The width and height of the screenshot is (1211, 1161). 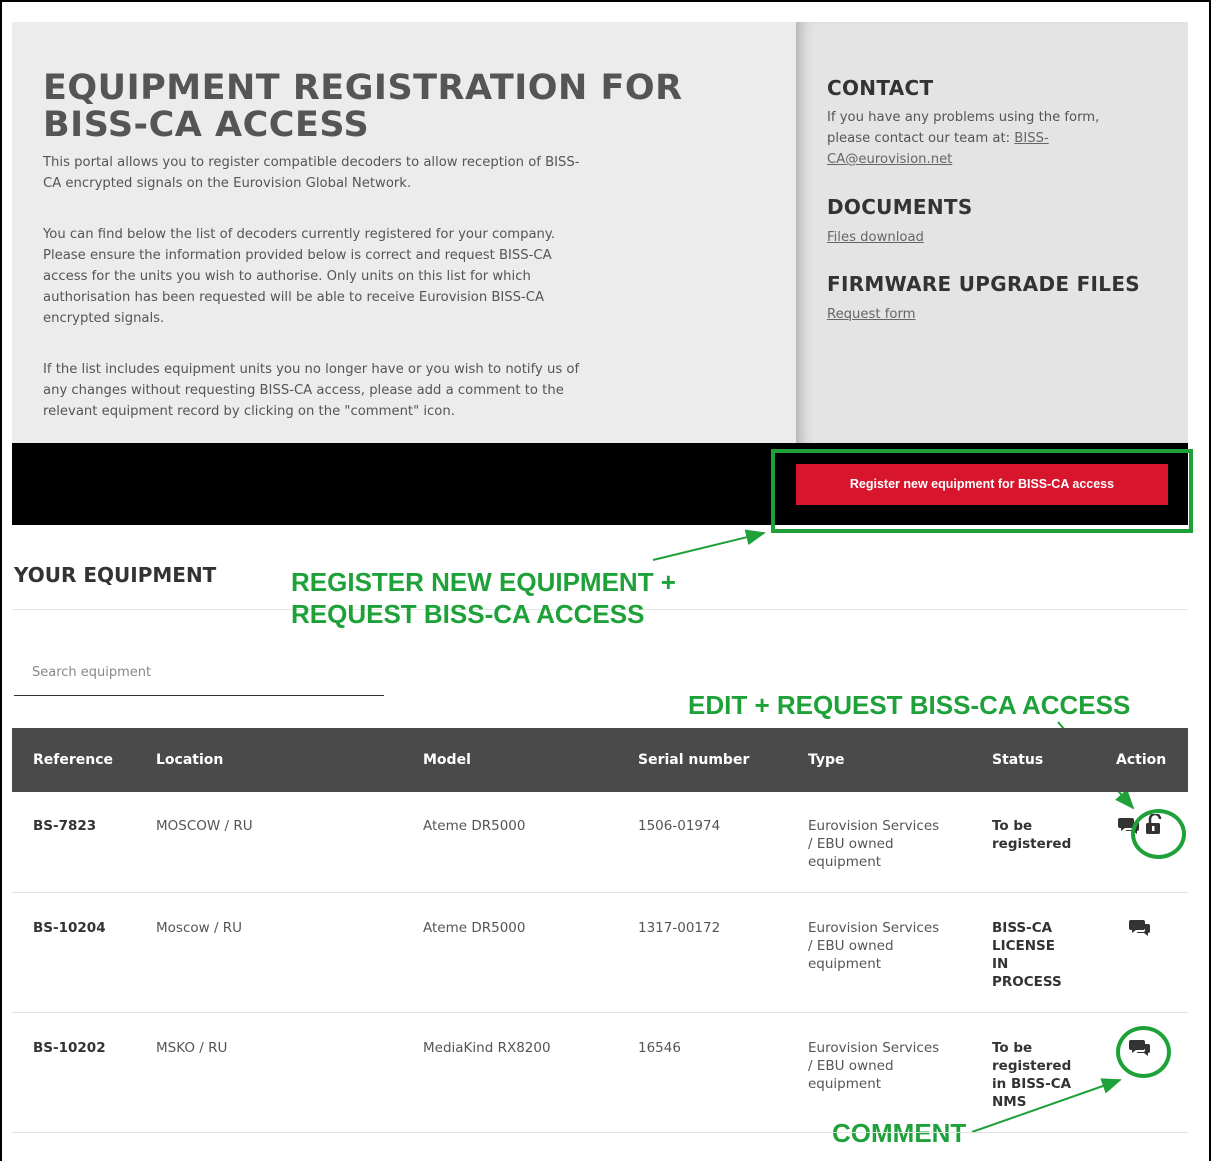 What do you see at coordinates (115, 575) in the screenshot?
I see `section-title: YOUR EQUIPMENT` at bounding box center [115, 575].